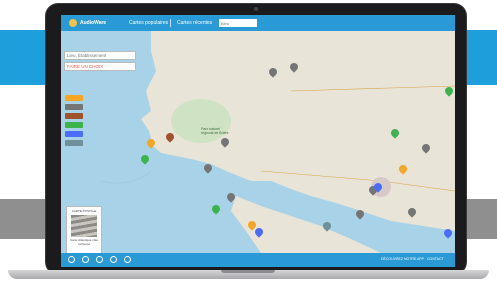 The height and width of the screenshot is (289, 497). I want to click on brand-name: AudioWare, so click(93, 23).